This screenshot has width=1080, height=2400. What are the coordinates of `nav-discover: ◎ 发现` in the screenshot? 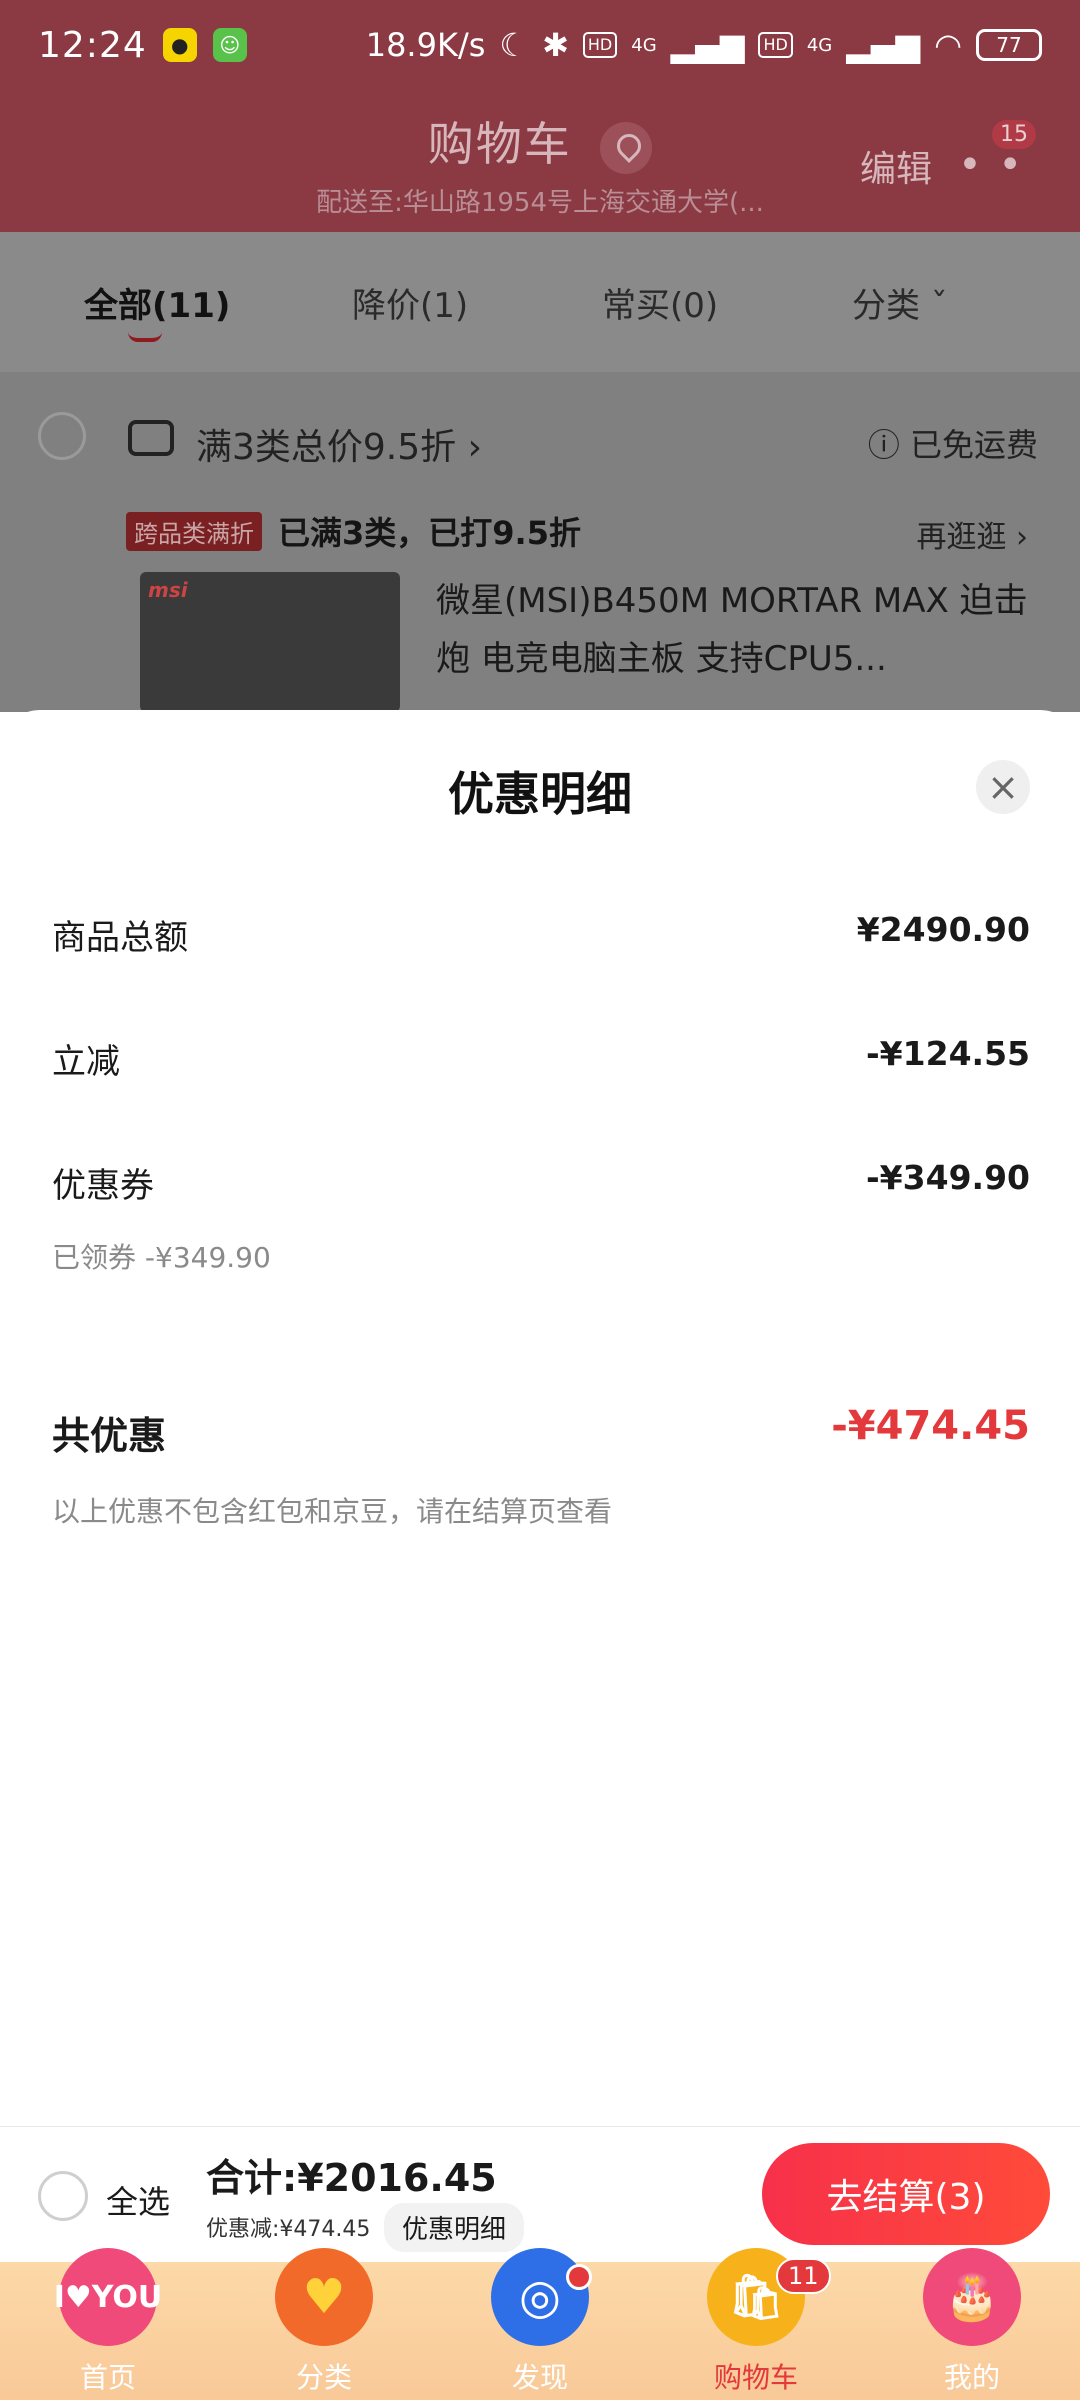 It's located at (540, 2324).